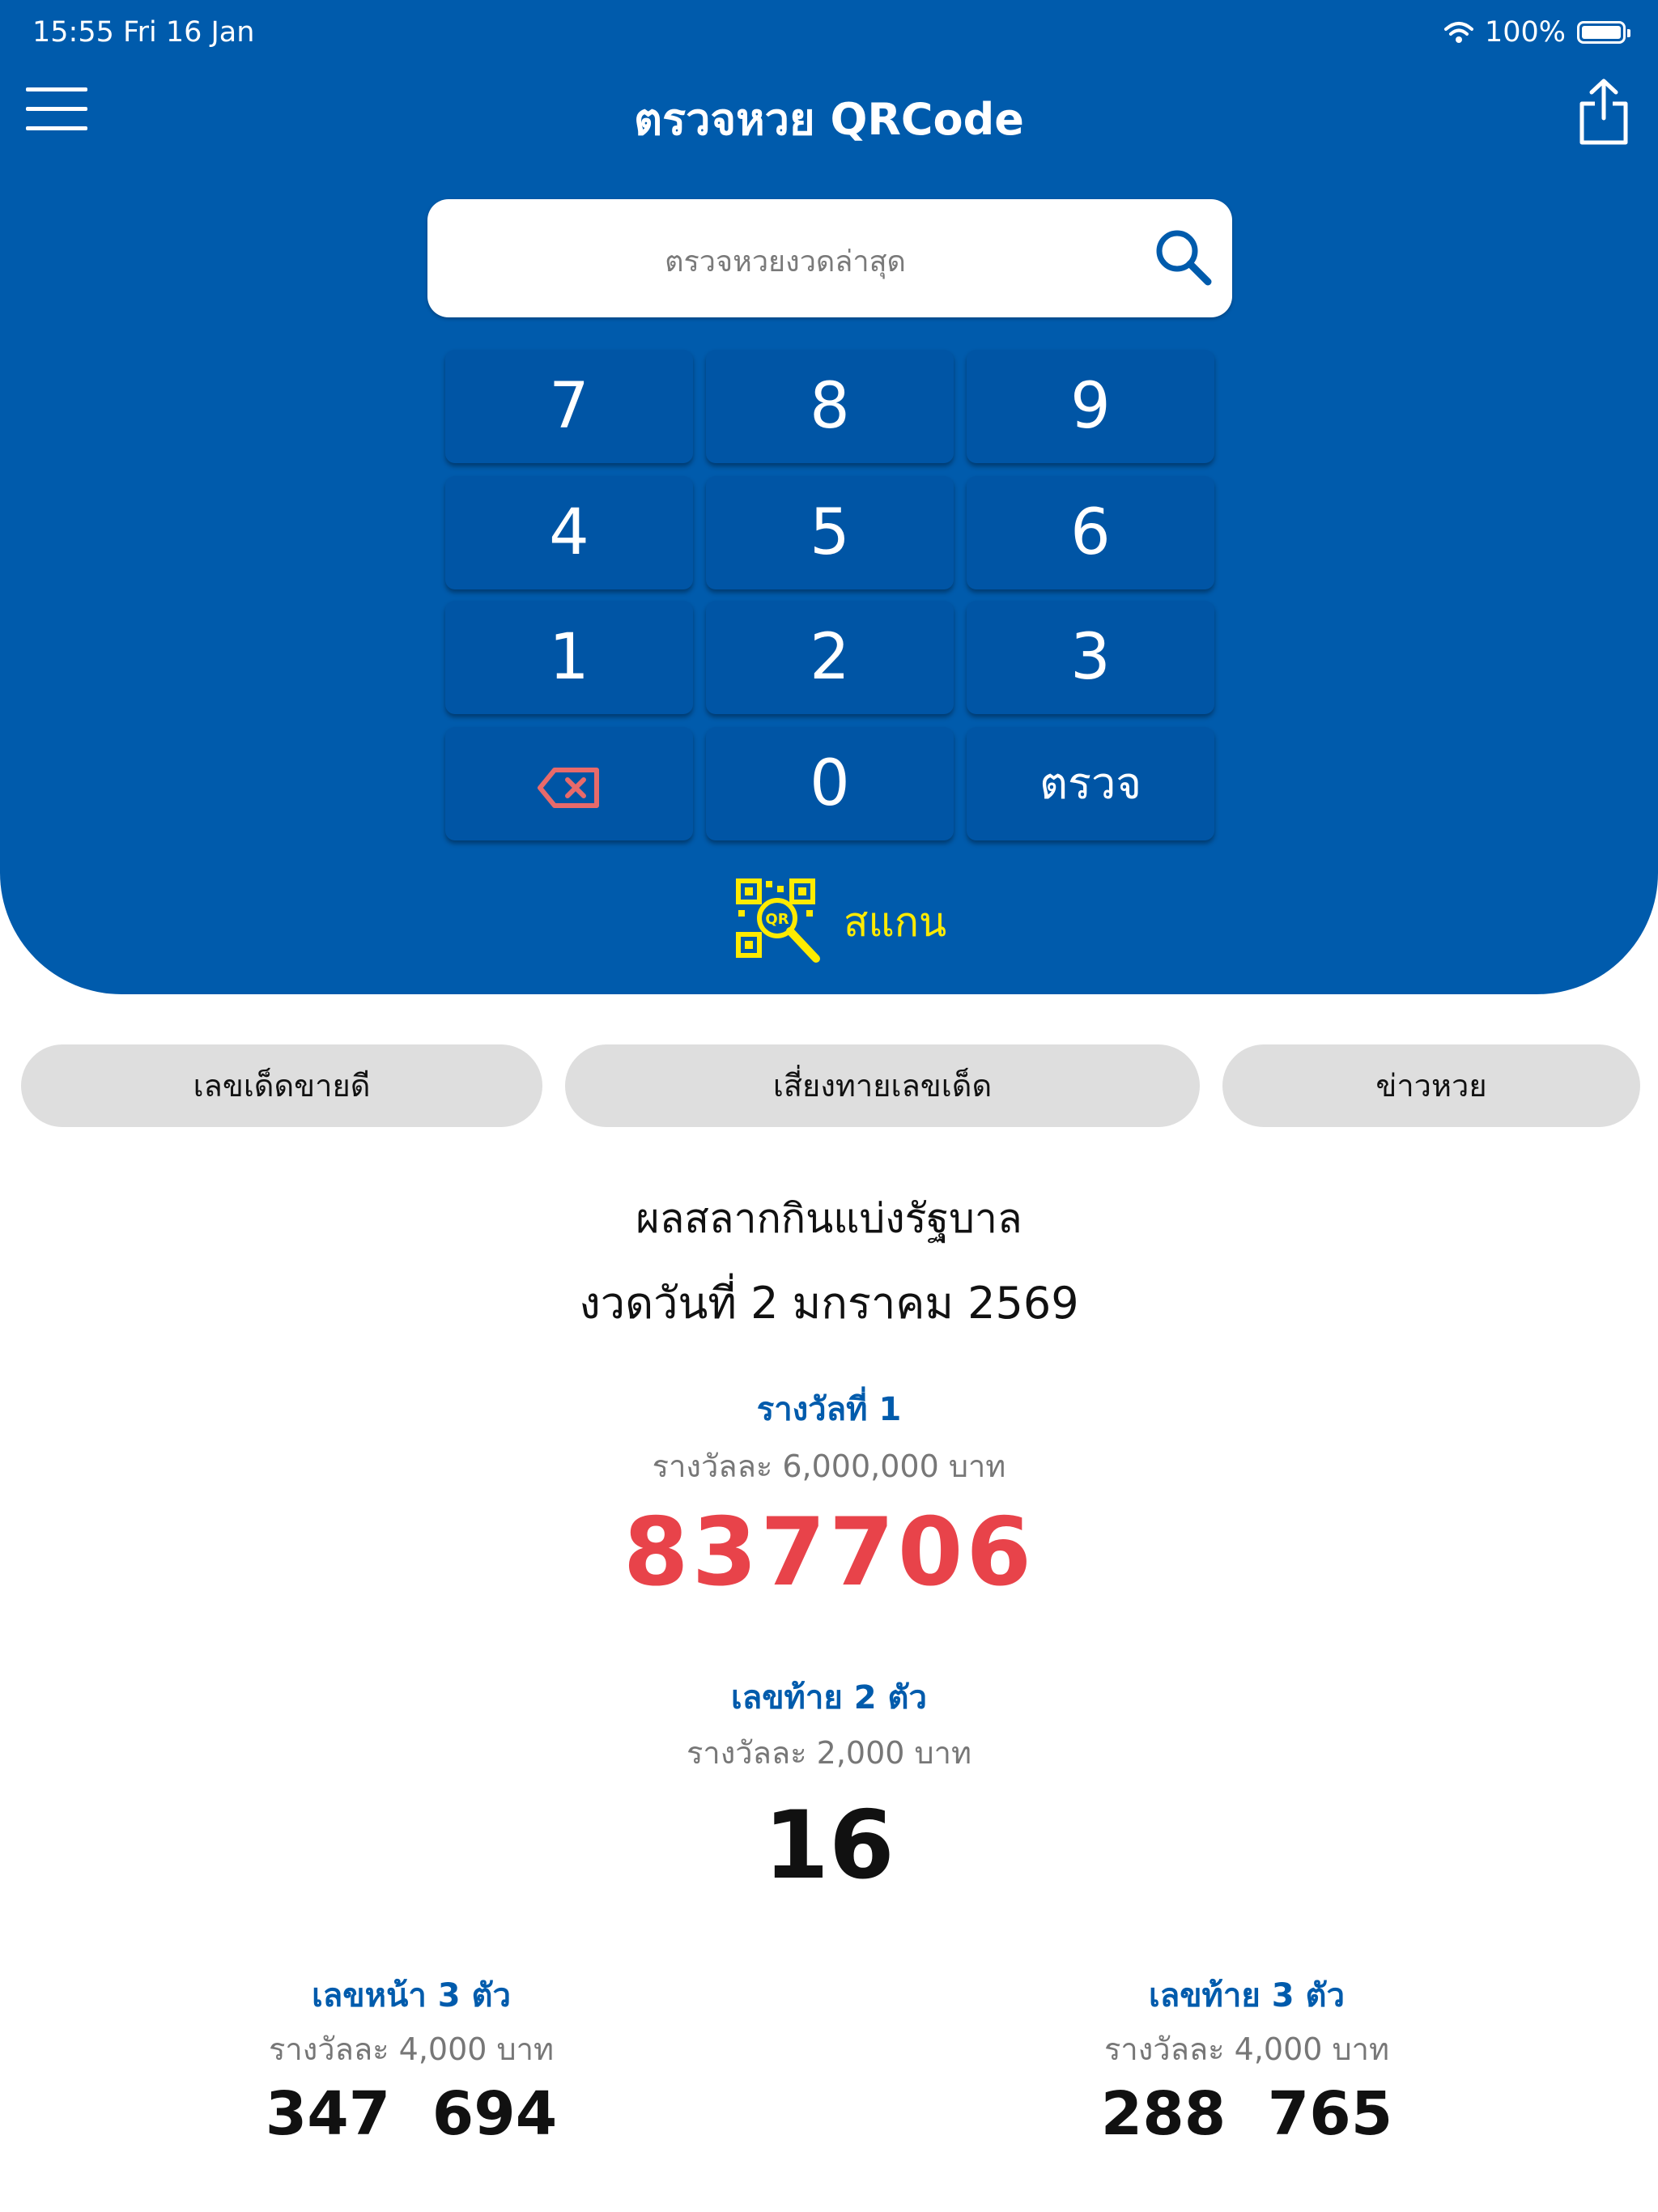  I want to click on first-prize-amount: รางวัลละ 6,000,000 บาท, so click(829, 1466).